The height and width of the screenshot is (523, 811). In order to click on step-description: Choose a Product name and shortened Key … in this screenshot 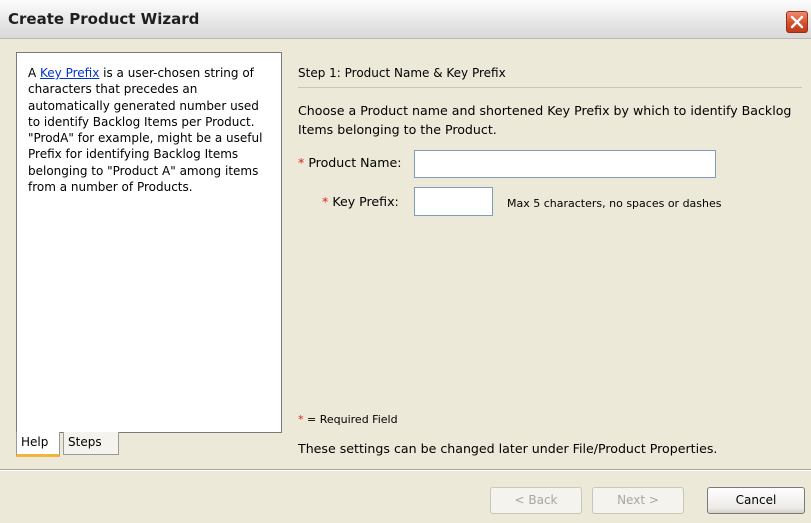, I will do `click(545, 120)`.